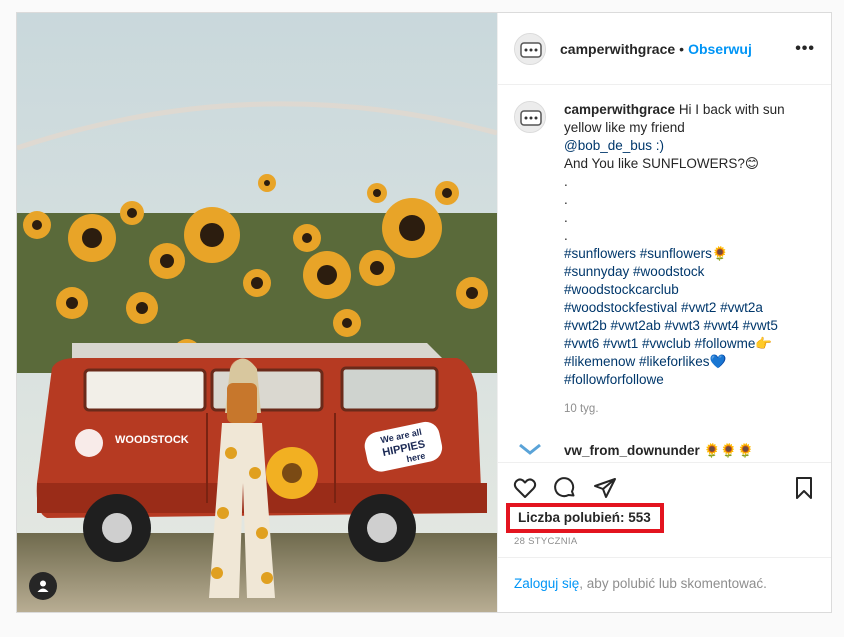  I want to click on hashtag-line: #sunflowers #sunflowers🌻, so click(646, 253).